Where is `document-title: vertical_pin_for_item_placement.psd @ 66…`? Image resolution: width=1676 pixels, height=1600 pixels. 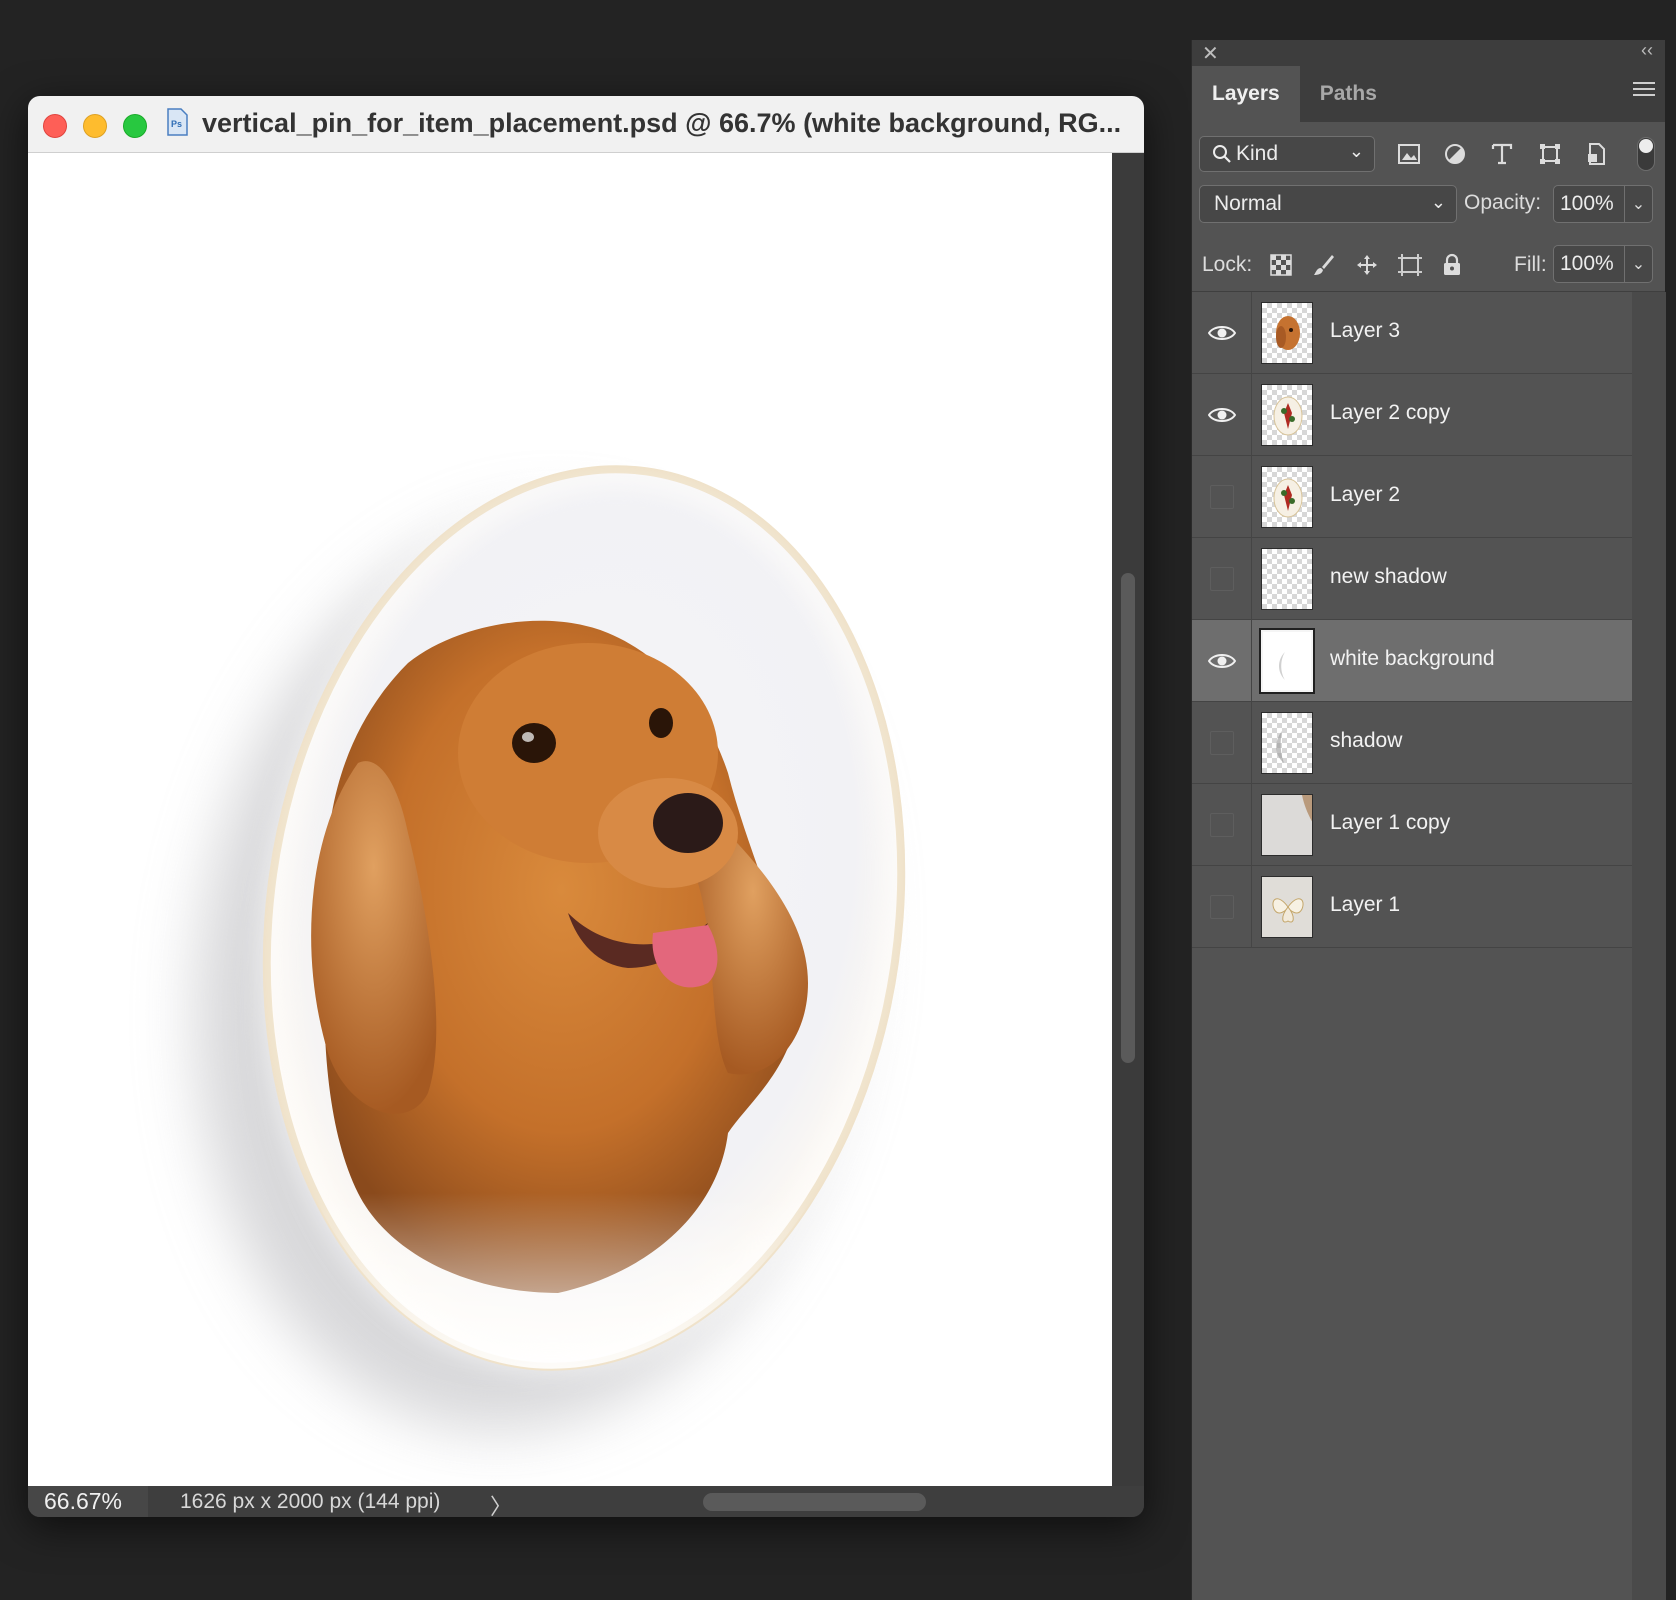
document-title: vertical_pin_for_item_placement.psd @ 66… is located at coordinates (662, 123).